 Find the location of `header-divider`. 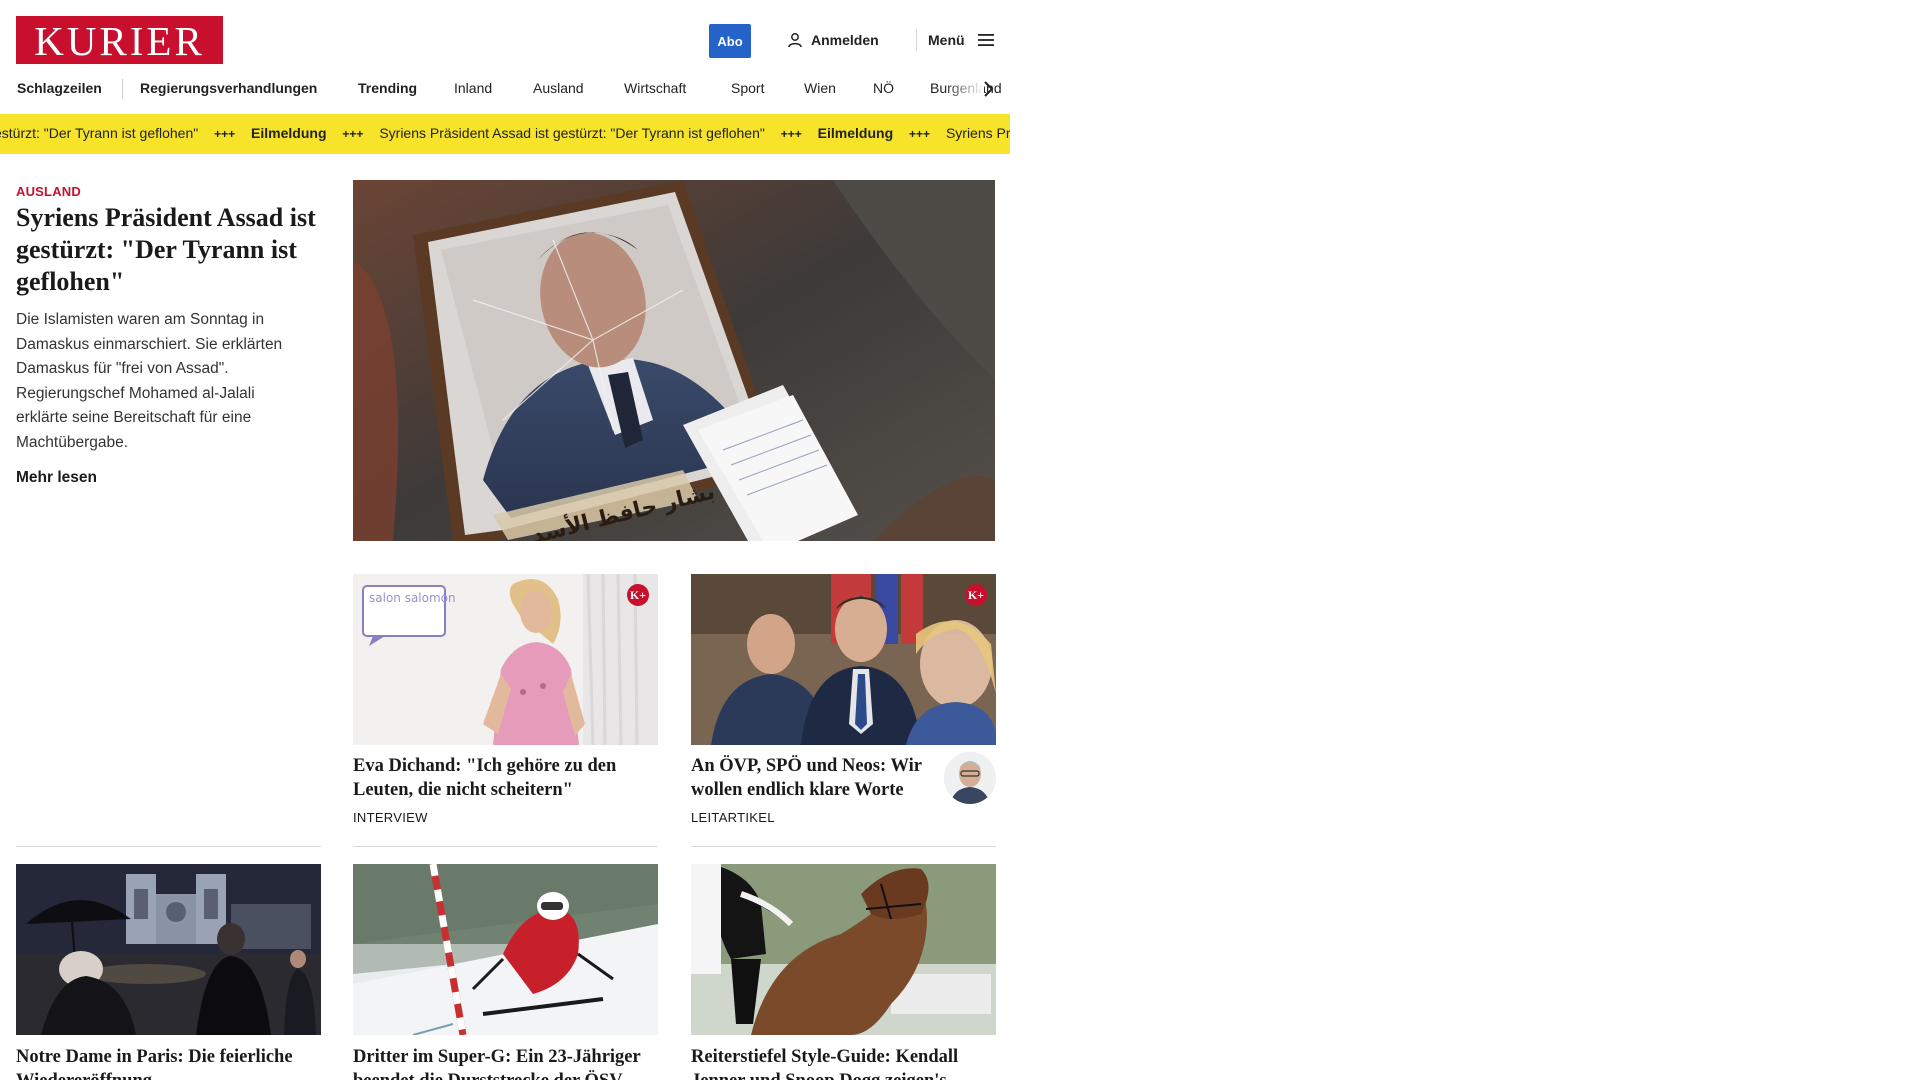

header-divider is located at coordinates (916, 40).